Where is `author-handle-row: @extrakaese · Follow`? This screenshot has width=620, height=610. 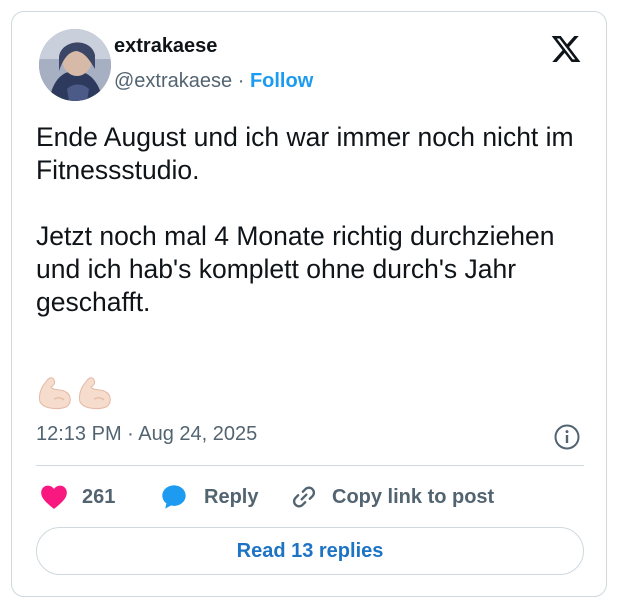 author-handle-row: @extrakaese · Follow is located at coordinates (213, 81).